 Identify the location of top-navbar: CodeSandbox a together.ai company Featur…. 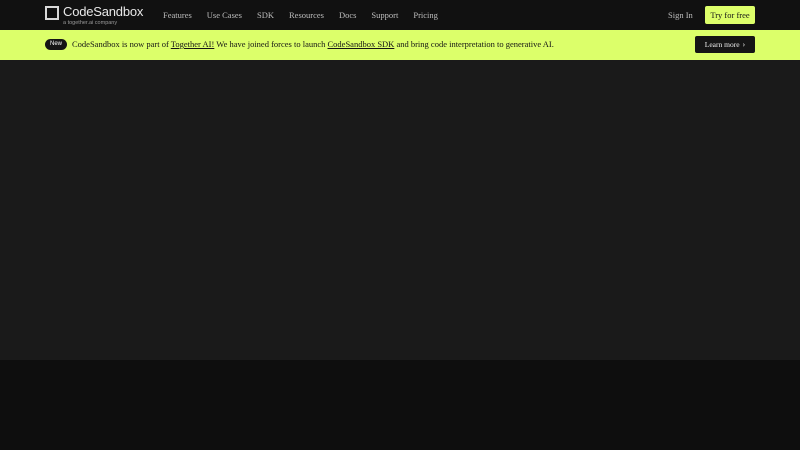
(400, 15).